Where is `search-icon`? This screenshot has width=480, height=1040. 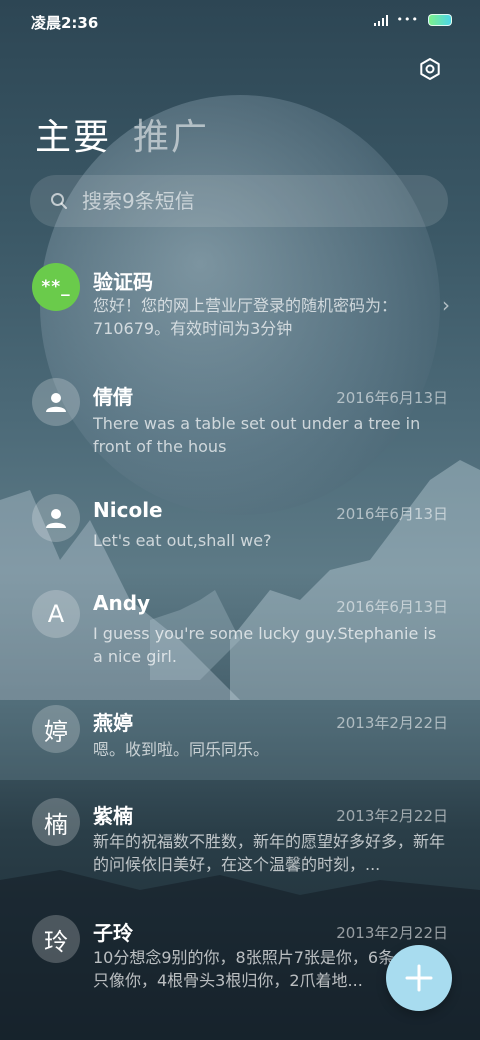
search-icon is located at coordinates (59, 201).